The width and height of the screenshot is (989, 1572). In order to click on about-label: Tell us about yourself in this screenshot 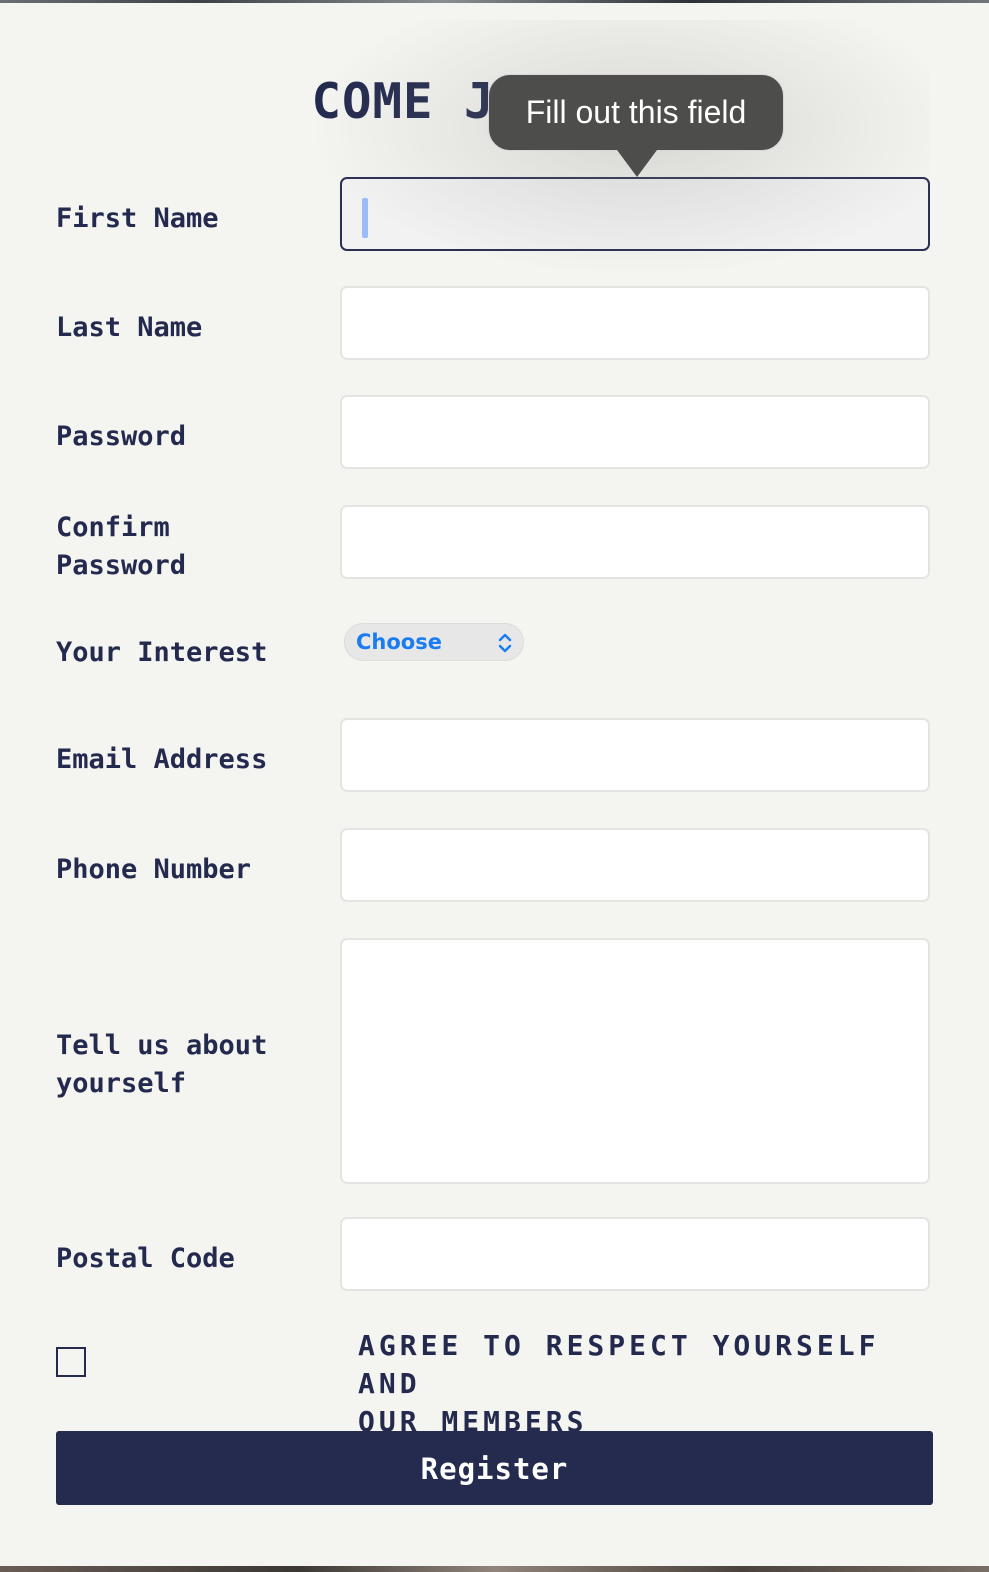, I will do `click(186, 1065)`.